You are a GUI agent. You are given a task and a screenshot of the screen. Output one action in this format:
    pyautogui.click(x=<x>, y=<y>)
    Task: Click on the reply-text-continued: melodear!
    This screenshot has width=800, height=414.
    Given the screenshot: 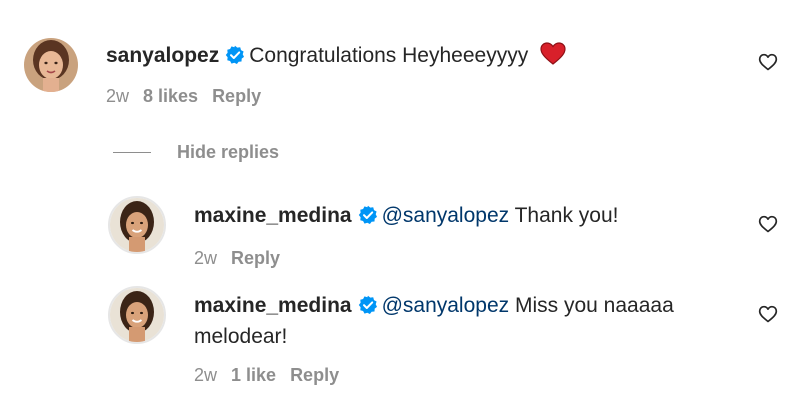 What is the action you would take?
    pyautogui.click(x=241, y=336)
    